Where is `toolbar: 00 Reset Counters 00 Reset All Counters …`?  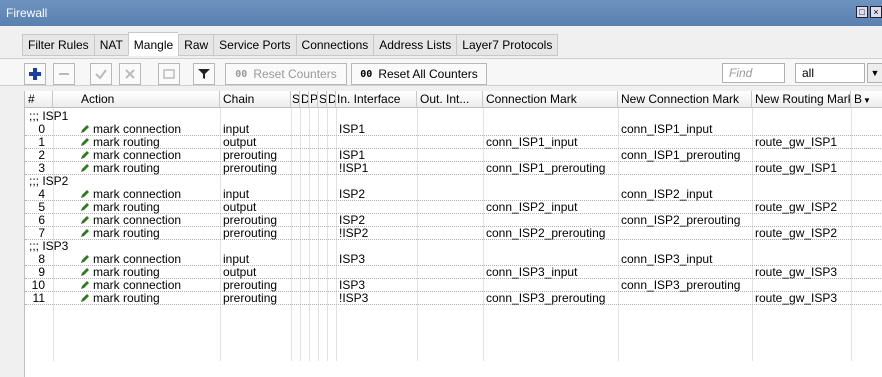
toolbar: 00 Reset Counters 00 Reset All Counters … is located at coordinates (441, 72).